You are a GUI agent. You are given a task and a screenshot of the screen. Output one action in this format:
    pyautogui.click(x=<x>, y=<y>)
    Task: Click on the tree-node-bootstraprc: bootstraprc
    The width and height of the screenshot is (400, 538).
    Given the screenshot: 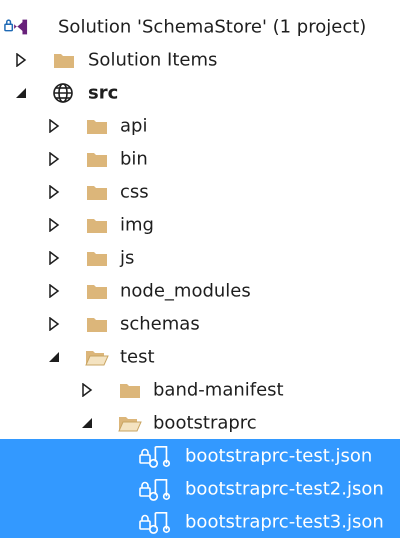 What is the action you would take?
    pyautogui.click(x=200, y=422)
    